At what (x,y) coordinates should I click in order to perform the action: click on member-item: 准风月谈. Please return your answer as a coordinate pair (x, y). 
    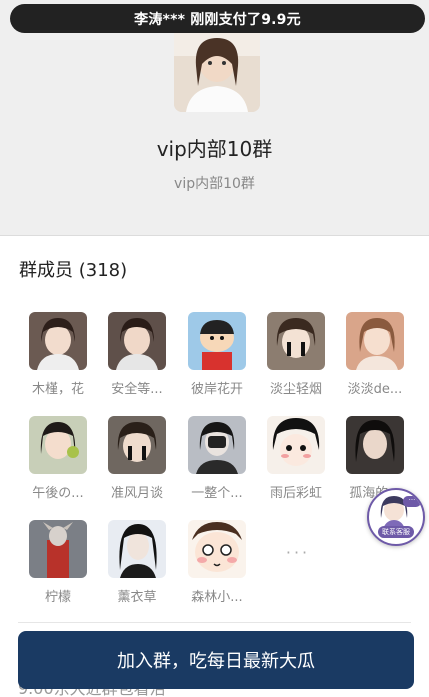
    Looking at the image, I should click on (137, 458).